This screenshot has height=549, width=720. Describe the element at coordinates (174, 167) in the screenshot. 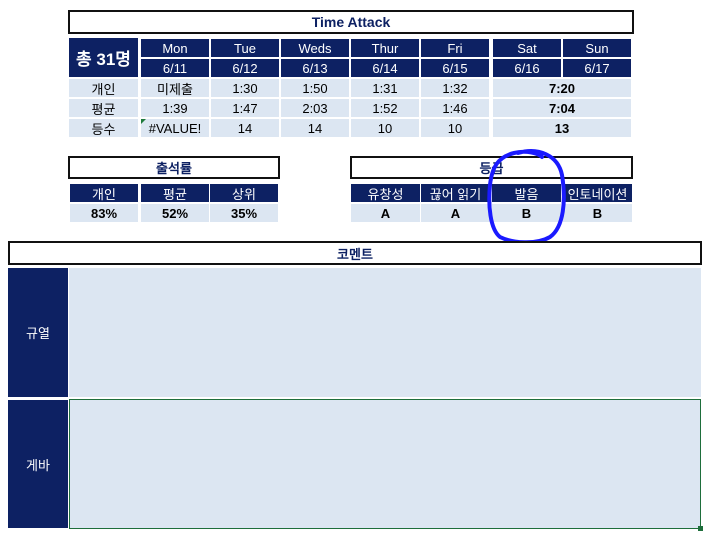

I see `attendance-title: 출석률` at that location.